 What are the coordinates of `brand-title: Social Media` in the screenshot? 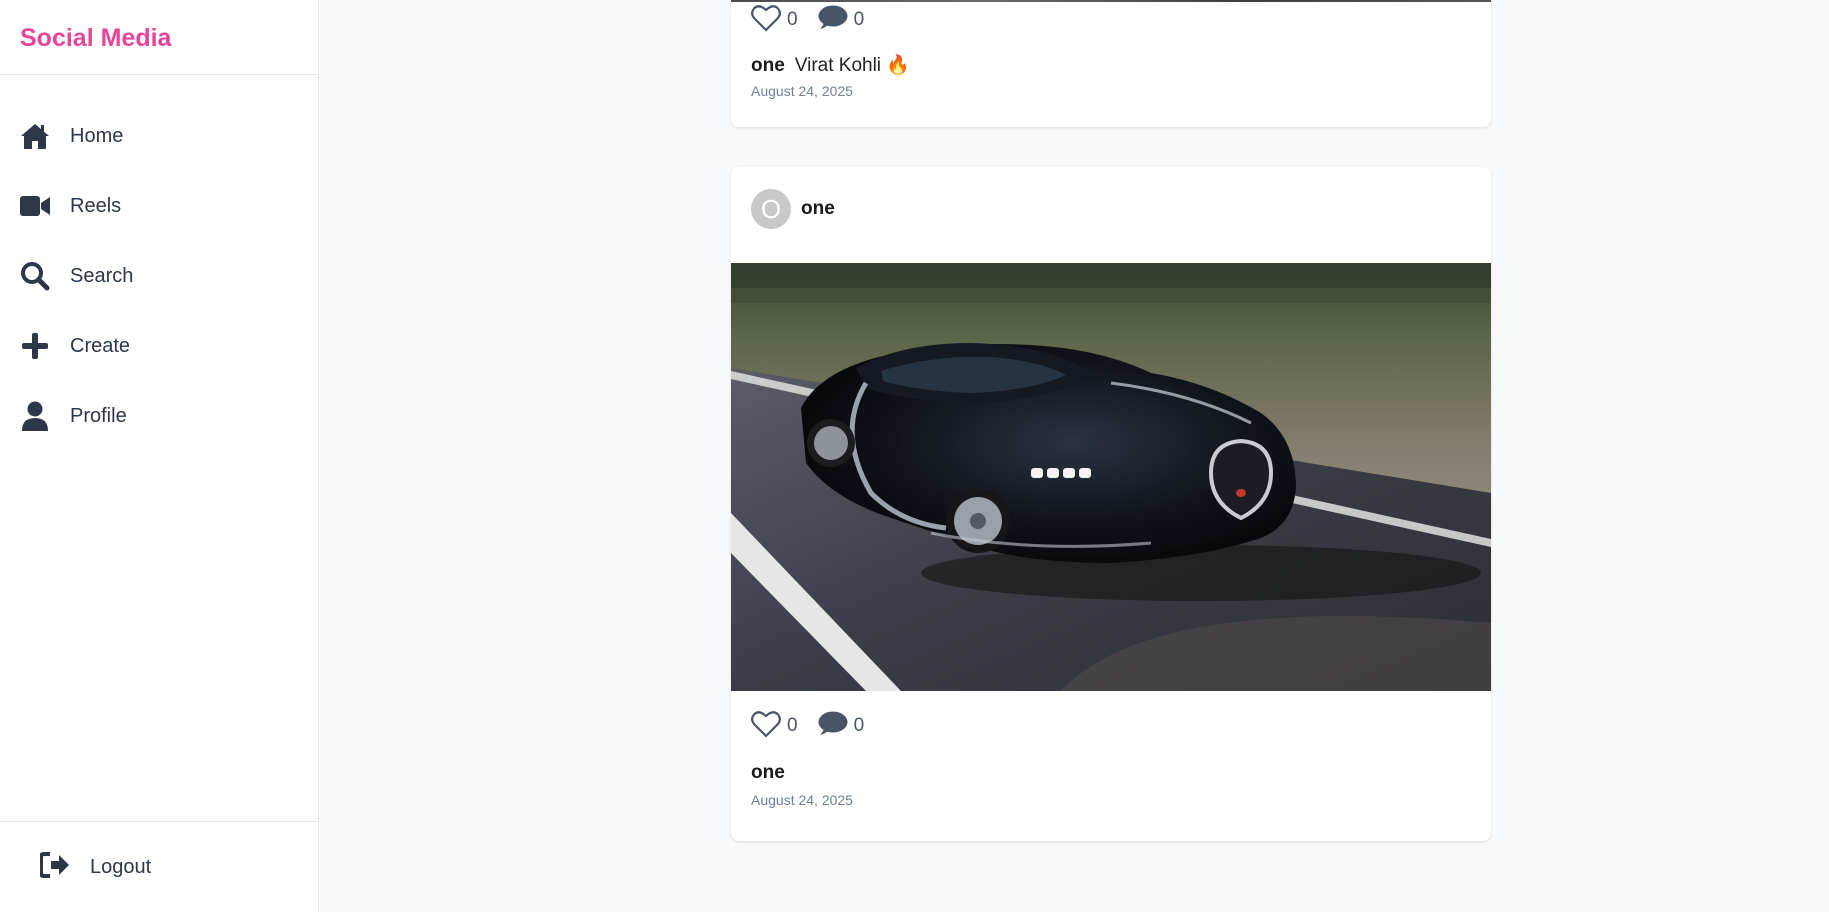 It's located at (159, 37).